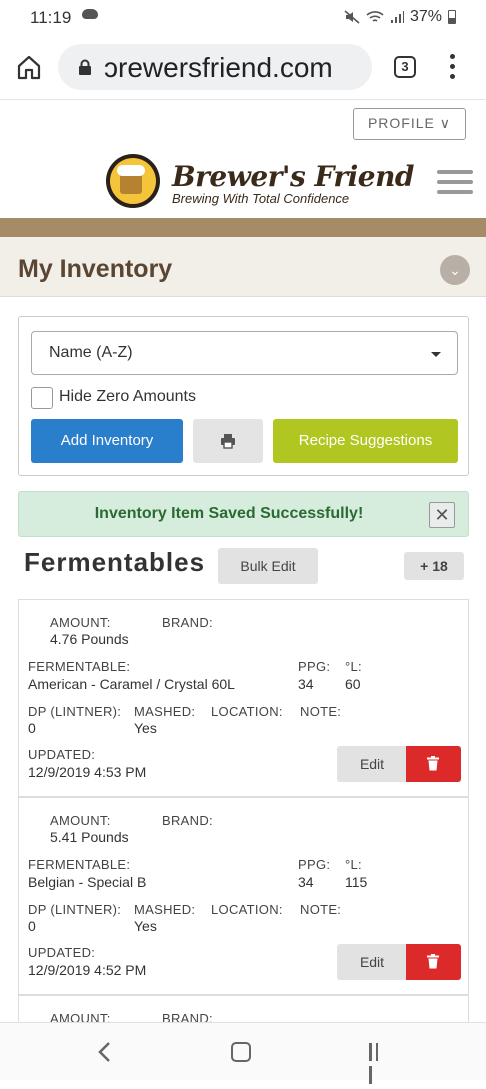 This screenshot has height=1089, width=486. I want to click on updated-value: 12/9/2019 4:53 PM, so click(87, 772).